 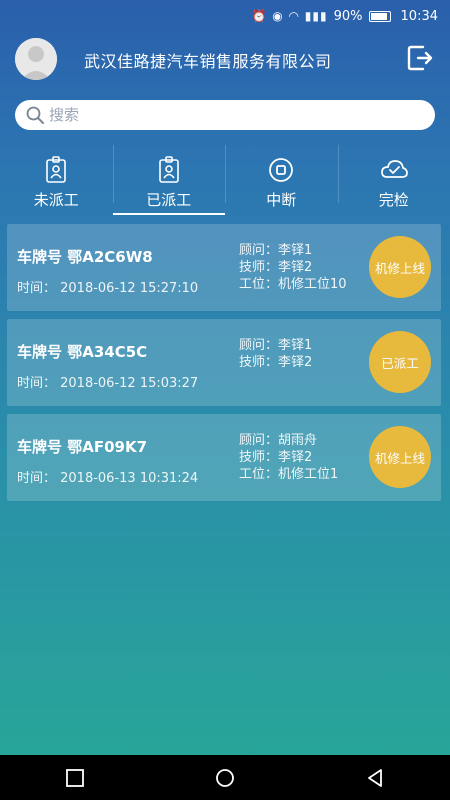 I want to click on tab-label: 完检, so click(x=393, y=200).